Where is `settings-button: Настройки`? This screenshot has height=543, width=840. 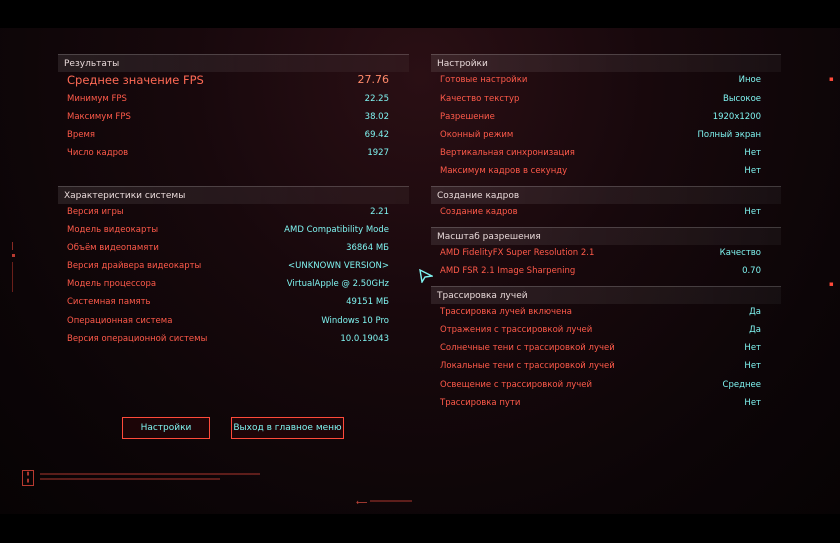 settings-button: Настройки is located at coordinates (166, 428).